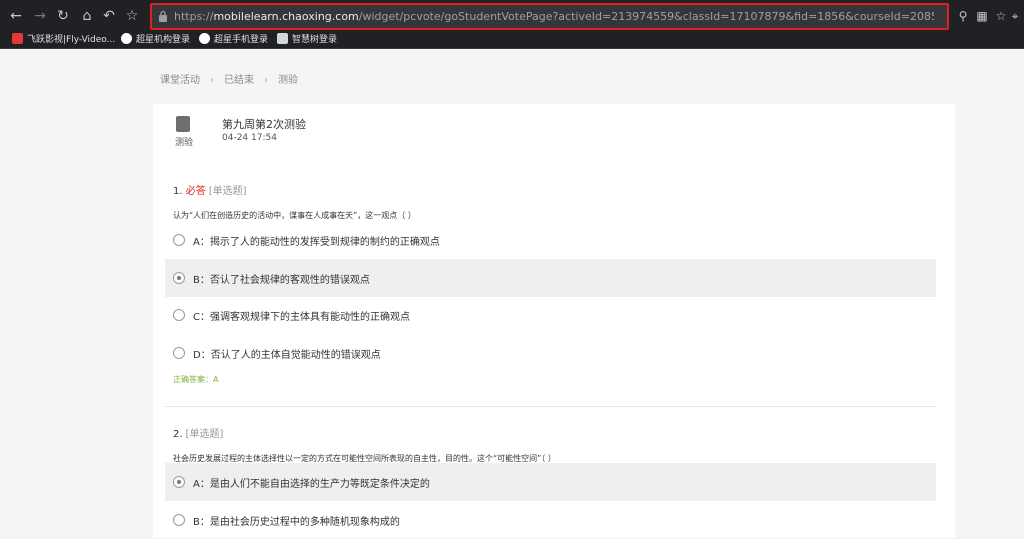 This screenshot has width=1024, height=539. I want to click on option-d: D：否认了人的主体自觉能动性的错误观点, so click(550, 353).